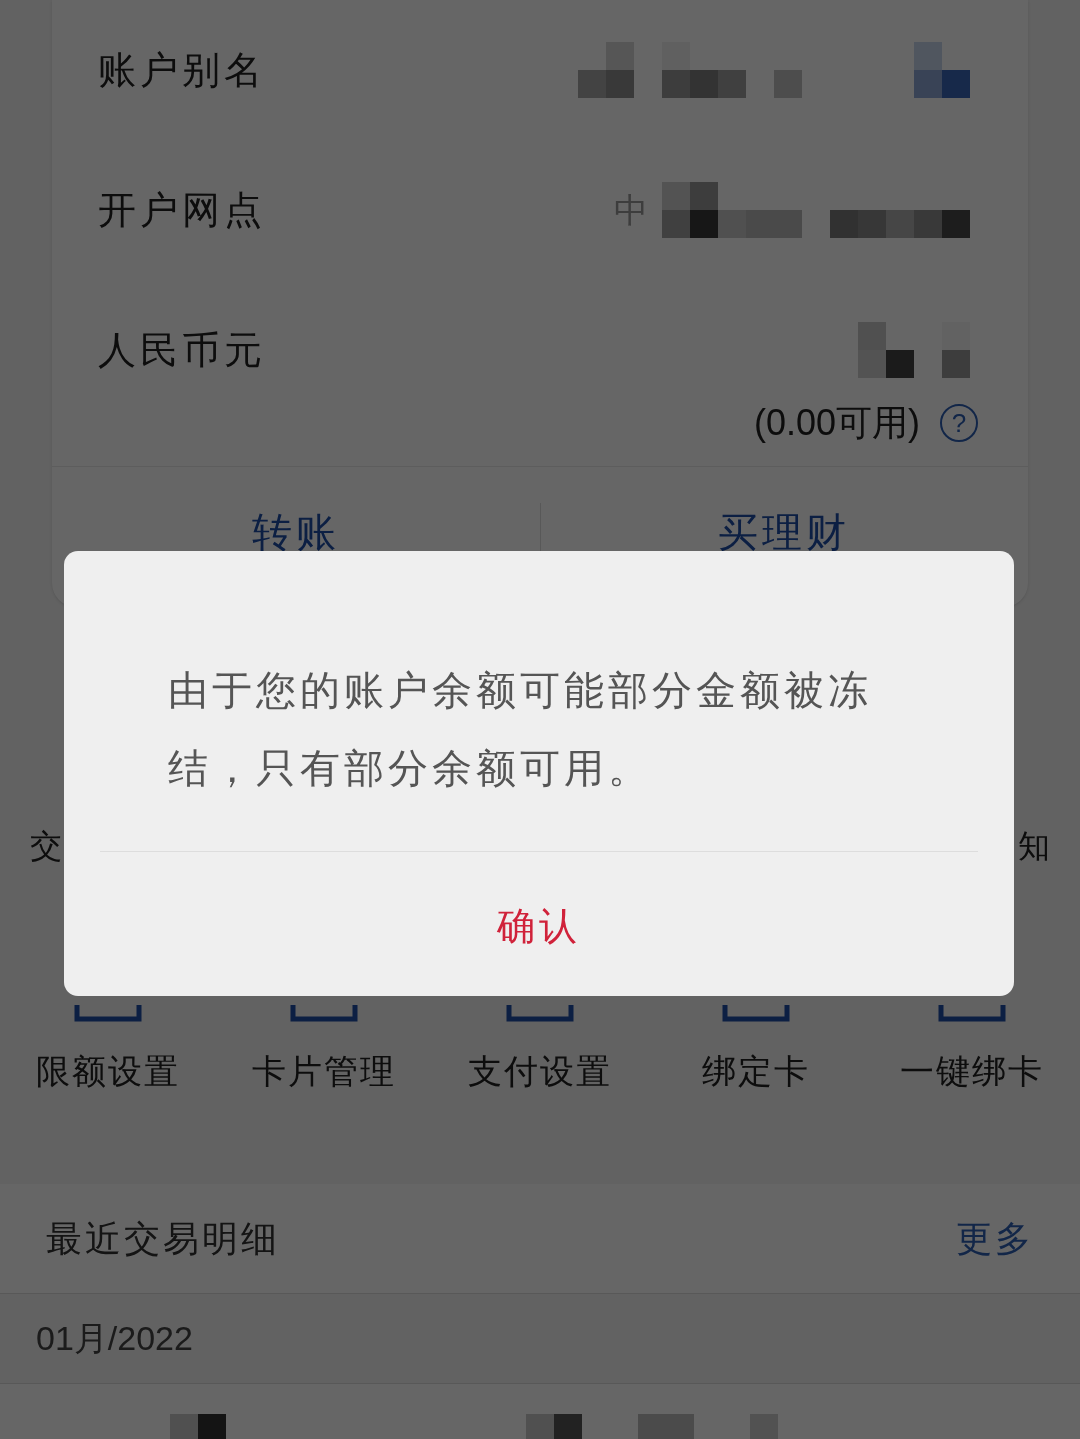  What do you see at coordinates (959, 423) in the screenshot?
I see `help-icon: ?` at bounding box center [959, 423].